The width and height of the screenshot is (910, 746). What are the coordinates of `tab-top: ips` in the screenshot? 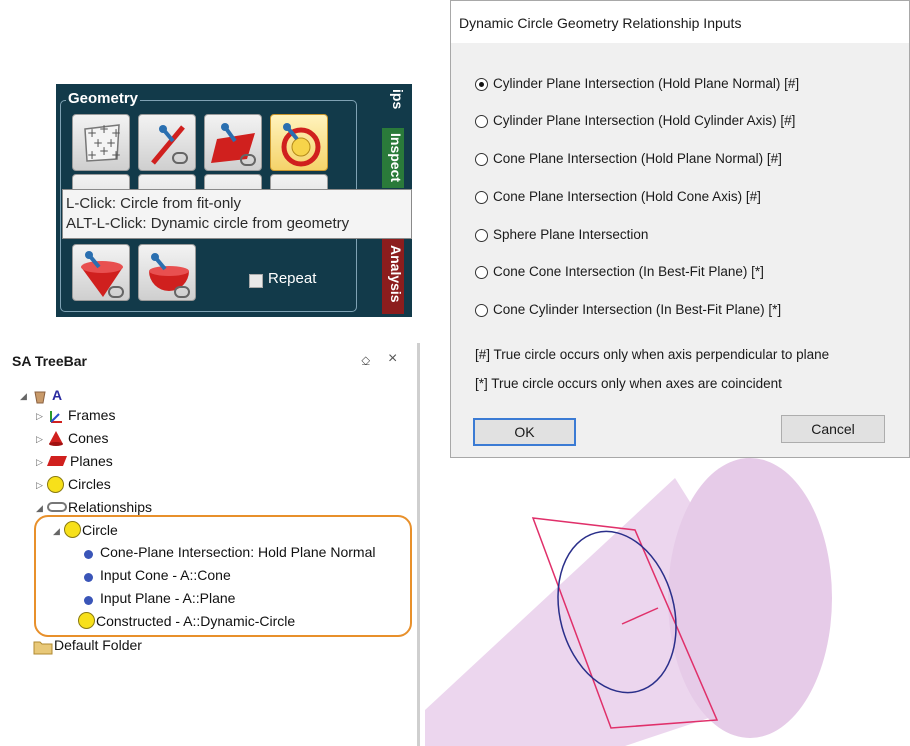 It's located at (395, 99).